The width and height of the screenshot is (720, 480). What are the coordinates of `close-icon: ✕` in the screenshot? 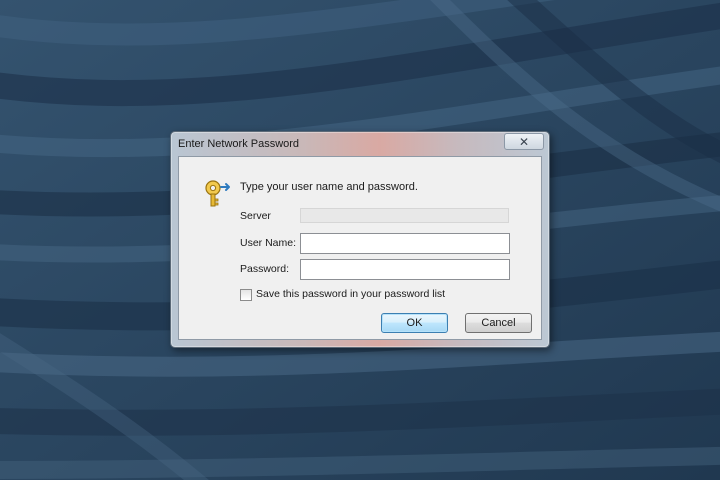 It's located at (524, 141).